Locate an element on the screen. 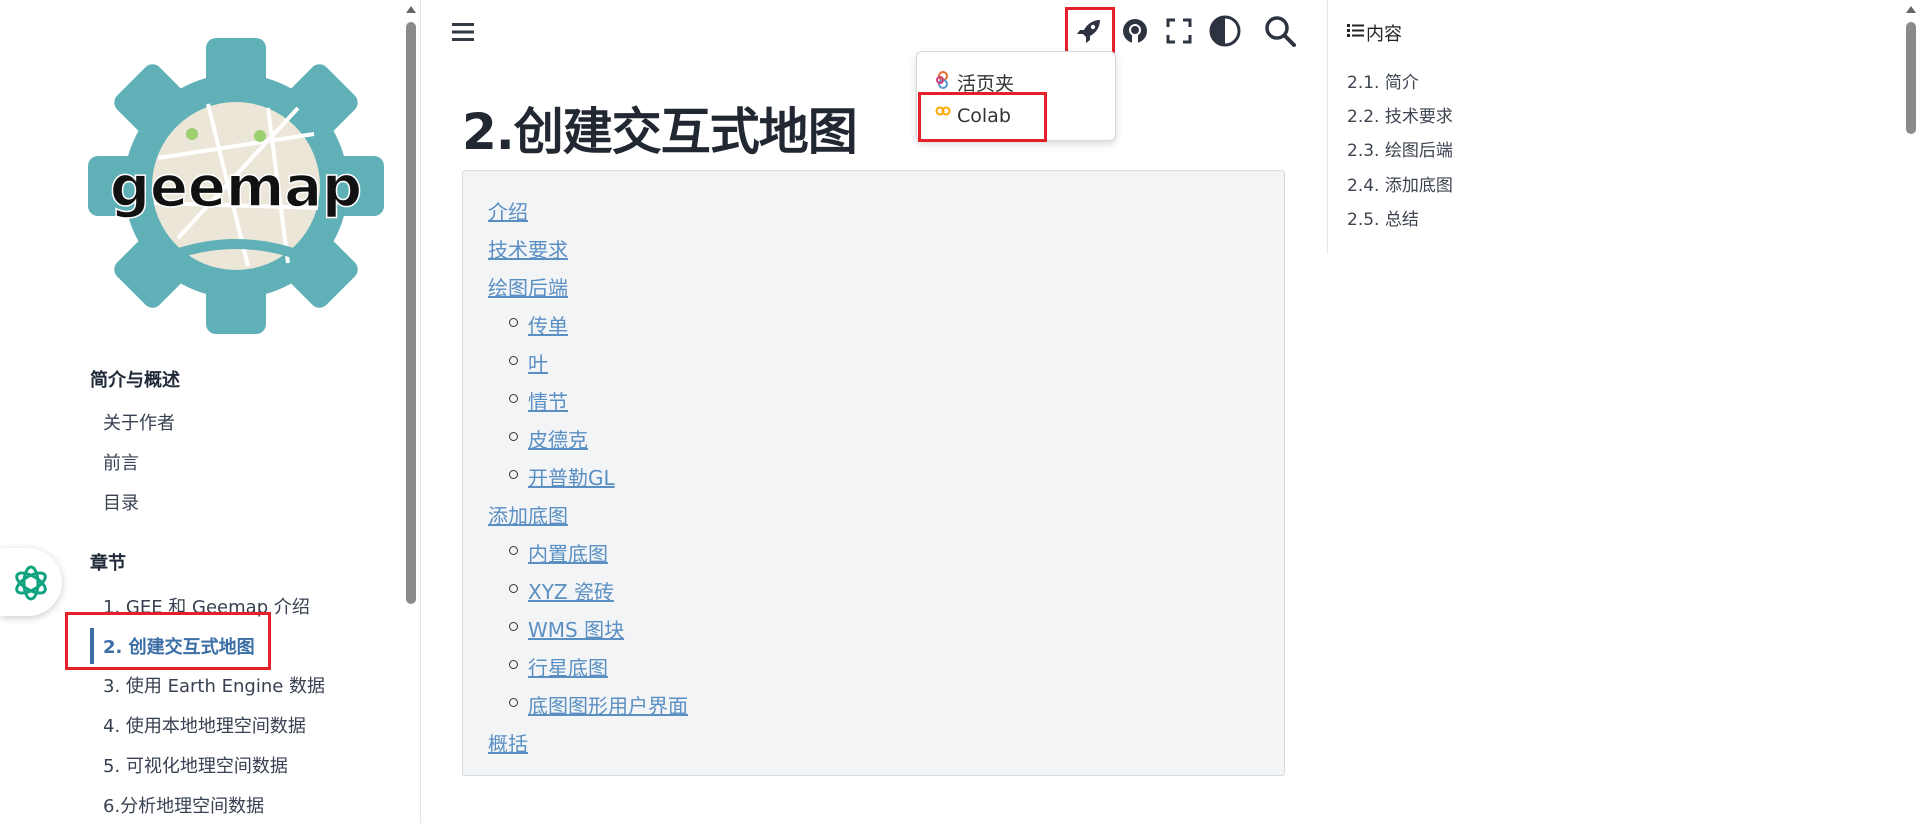 This screenshot has height=823, width=1920. toc-link-xyz-tiles: XYZ 瓷砖 is located at coordinates (571, 590).